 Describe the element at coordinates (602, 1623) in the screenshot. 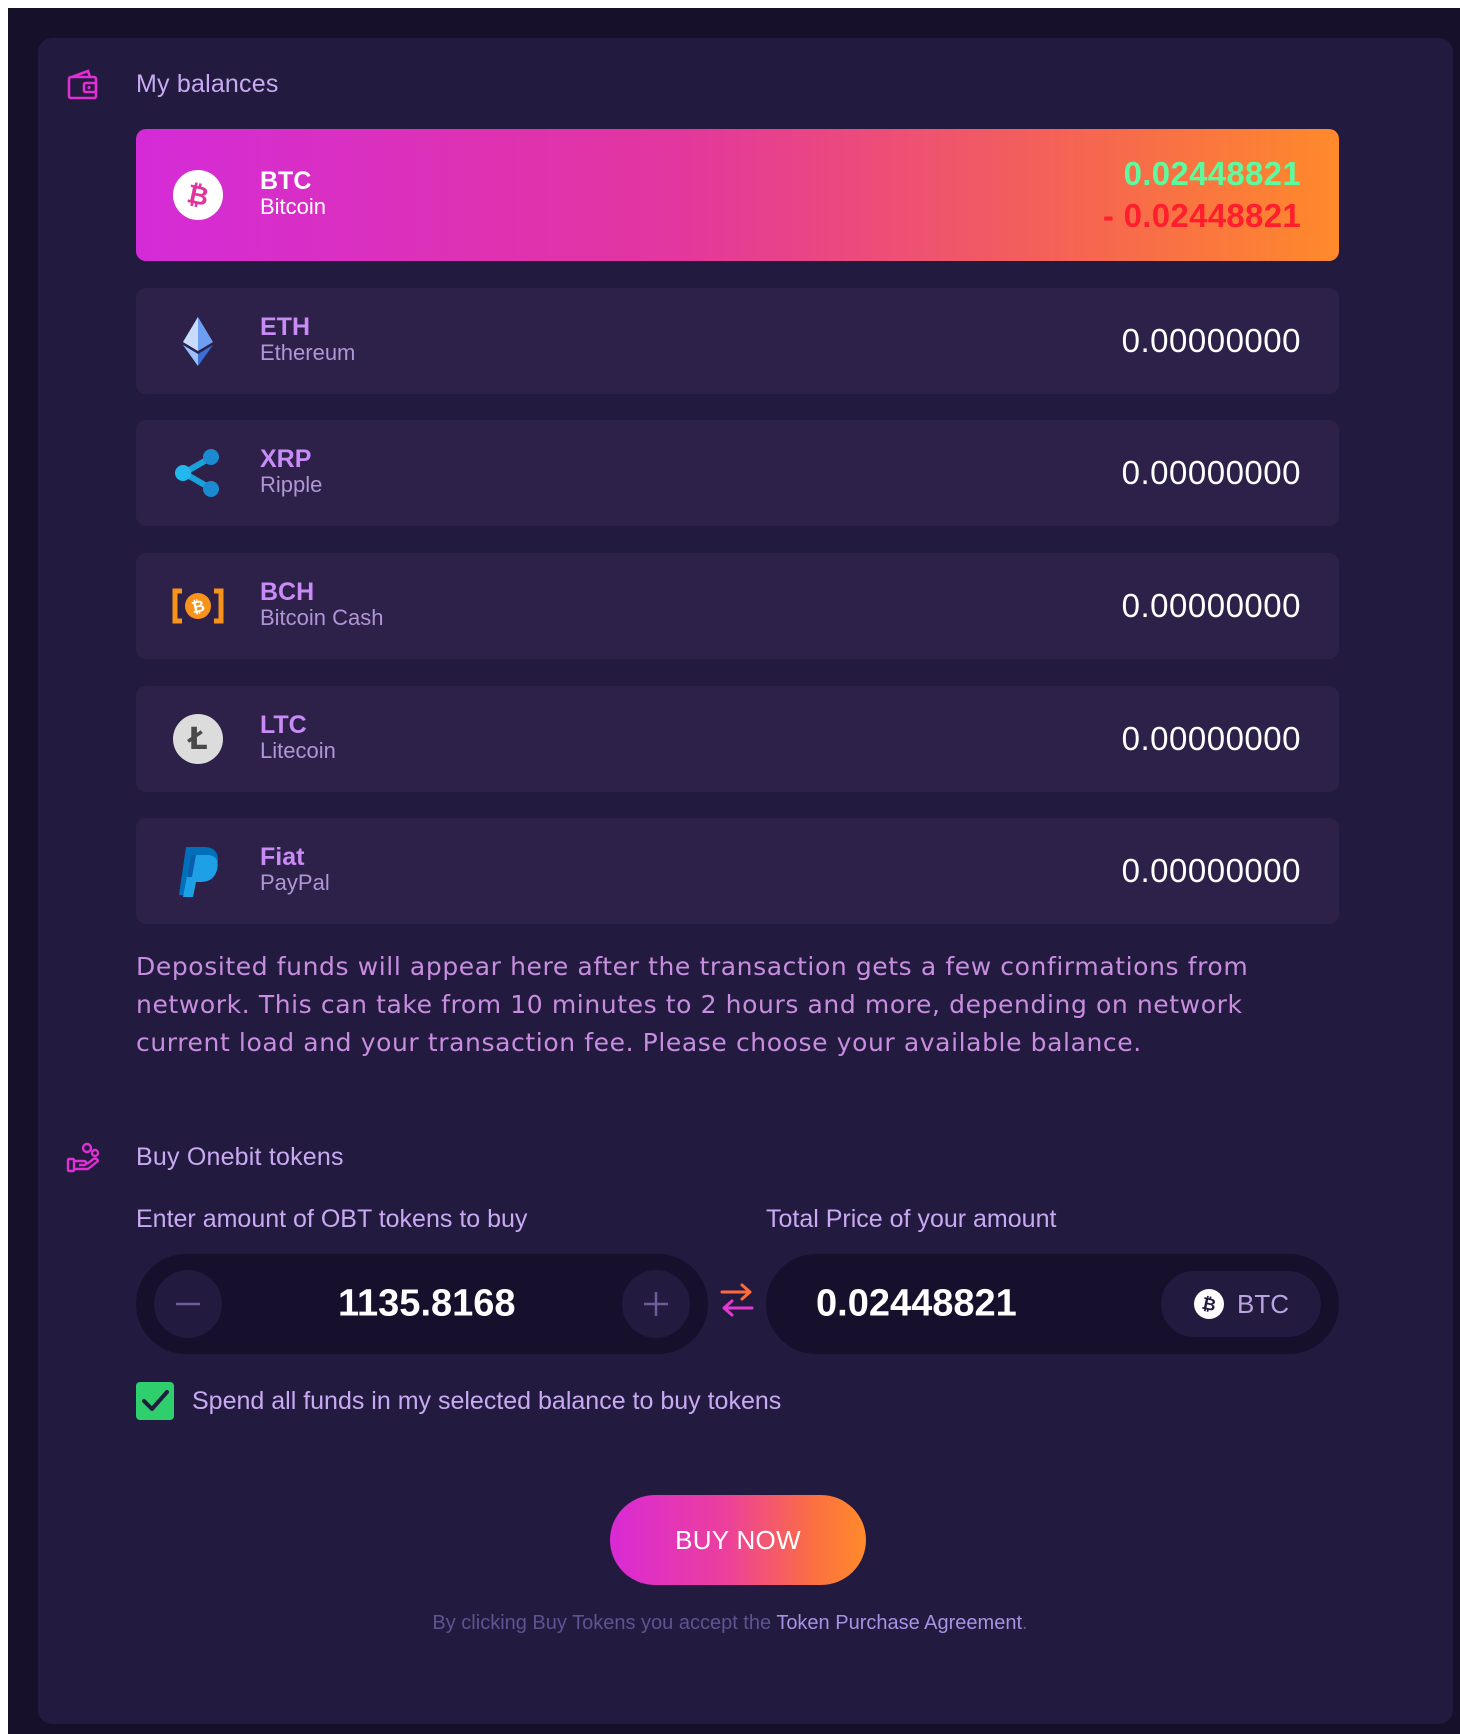

I see `agreement-prefix: By clicking Buy Tokens you accept the` at that location.